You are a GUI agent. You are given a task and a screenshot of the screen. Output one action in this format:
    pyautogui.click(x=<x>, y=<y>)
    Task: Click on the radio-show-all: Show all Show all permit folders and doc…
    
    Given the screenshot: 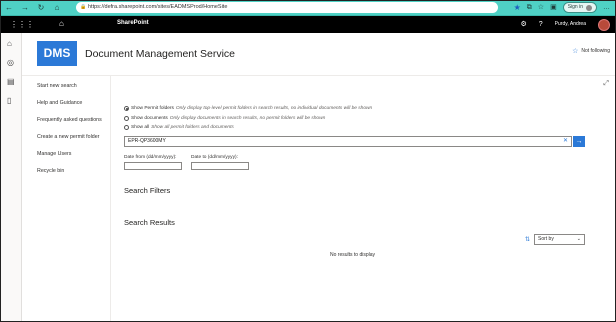 What is the action you would take?
    pyautogui.click(x=179, y=127)
    